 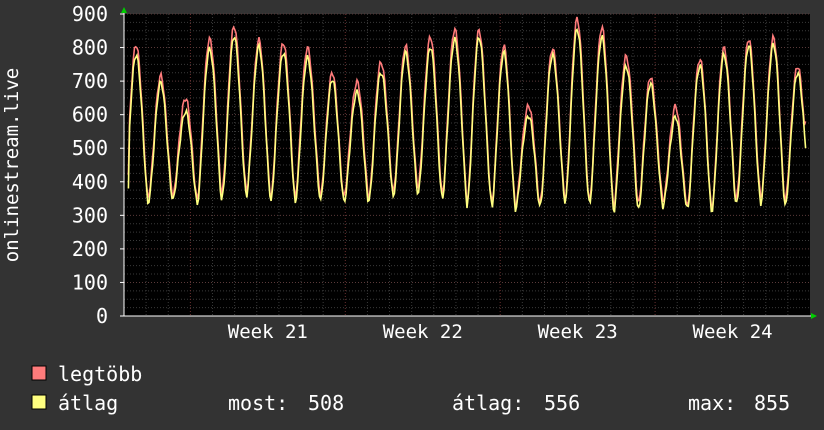 What do you see at coordinates (326, 403) in the screenshot?
I see `stat-now-value: 508` at bounding box center [326, 403].